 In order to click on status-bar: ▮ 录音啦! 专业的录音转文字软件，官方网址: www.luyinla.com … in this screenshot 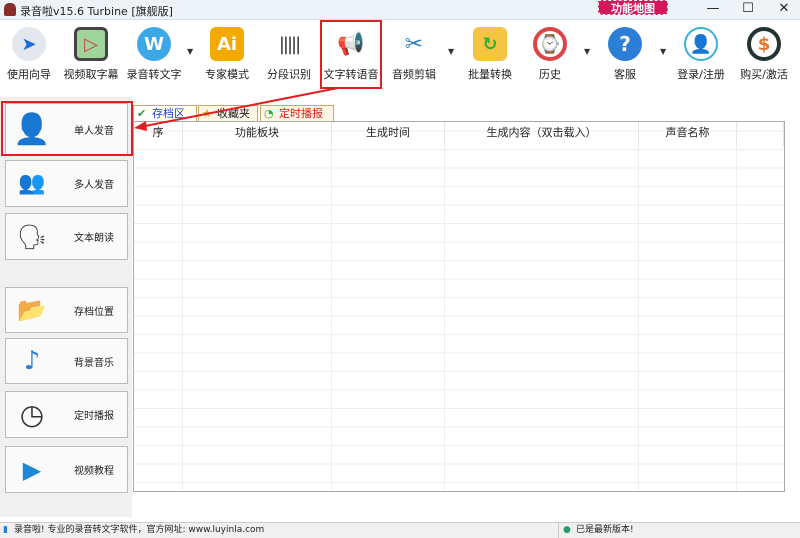, I will do `click(400, 530)`.